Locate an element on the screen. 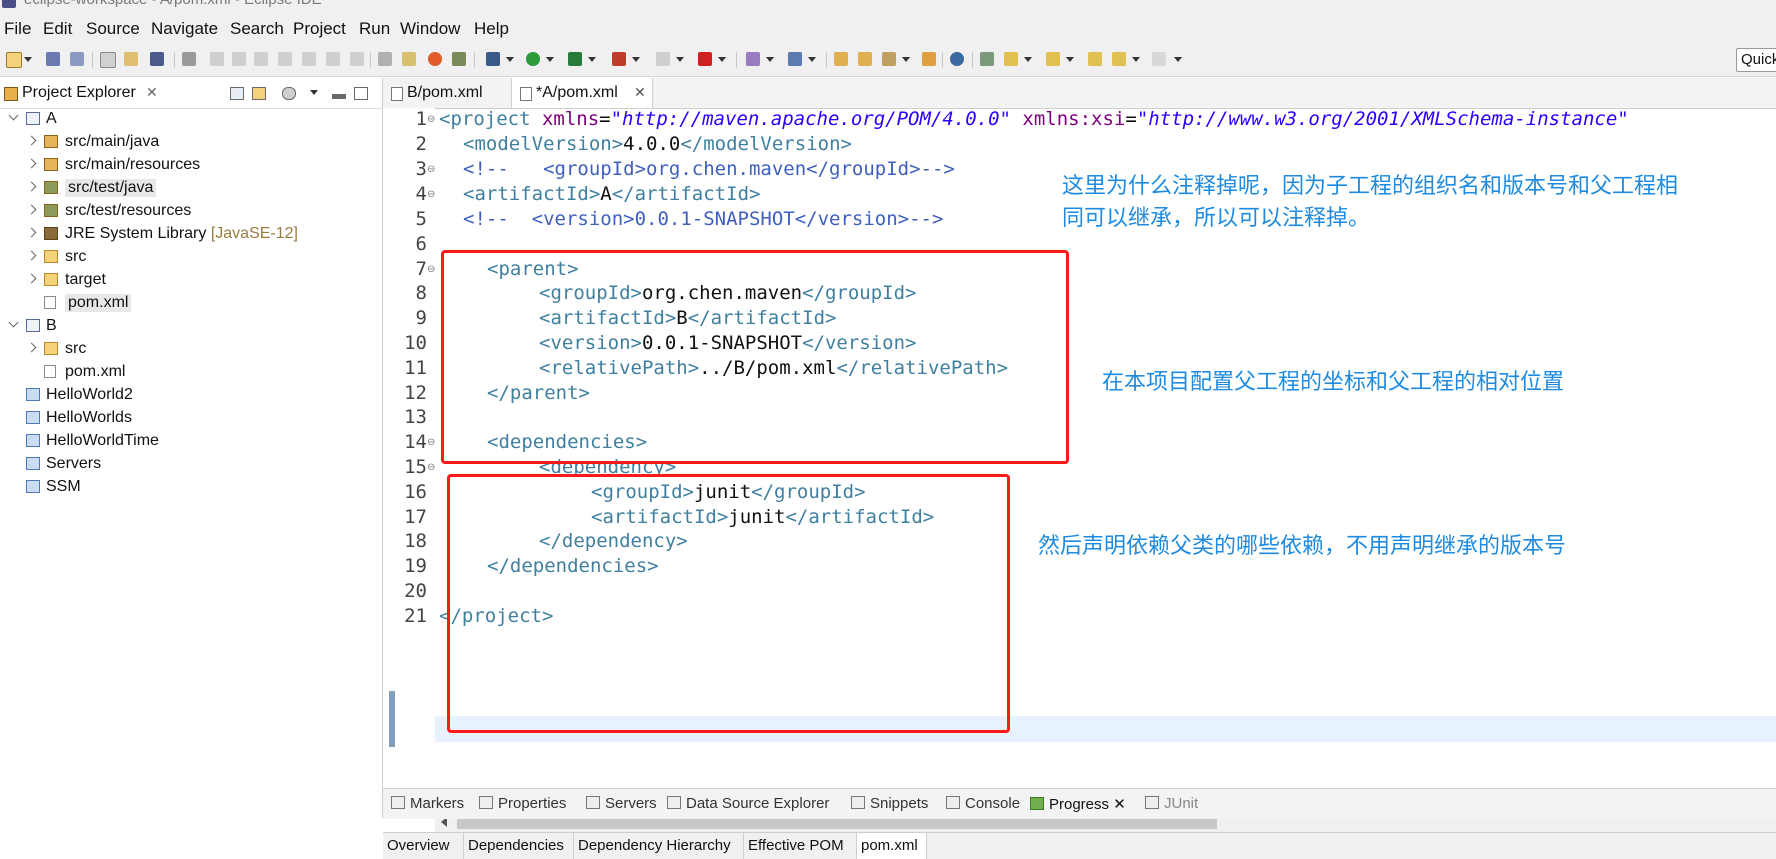 The image size is (1776, 859). open-folder-icon is located at coordinates (841, 59).